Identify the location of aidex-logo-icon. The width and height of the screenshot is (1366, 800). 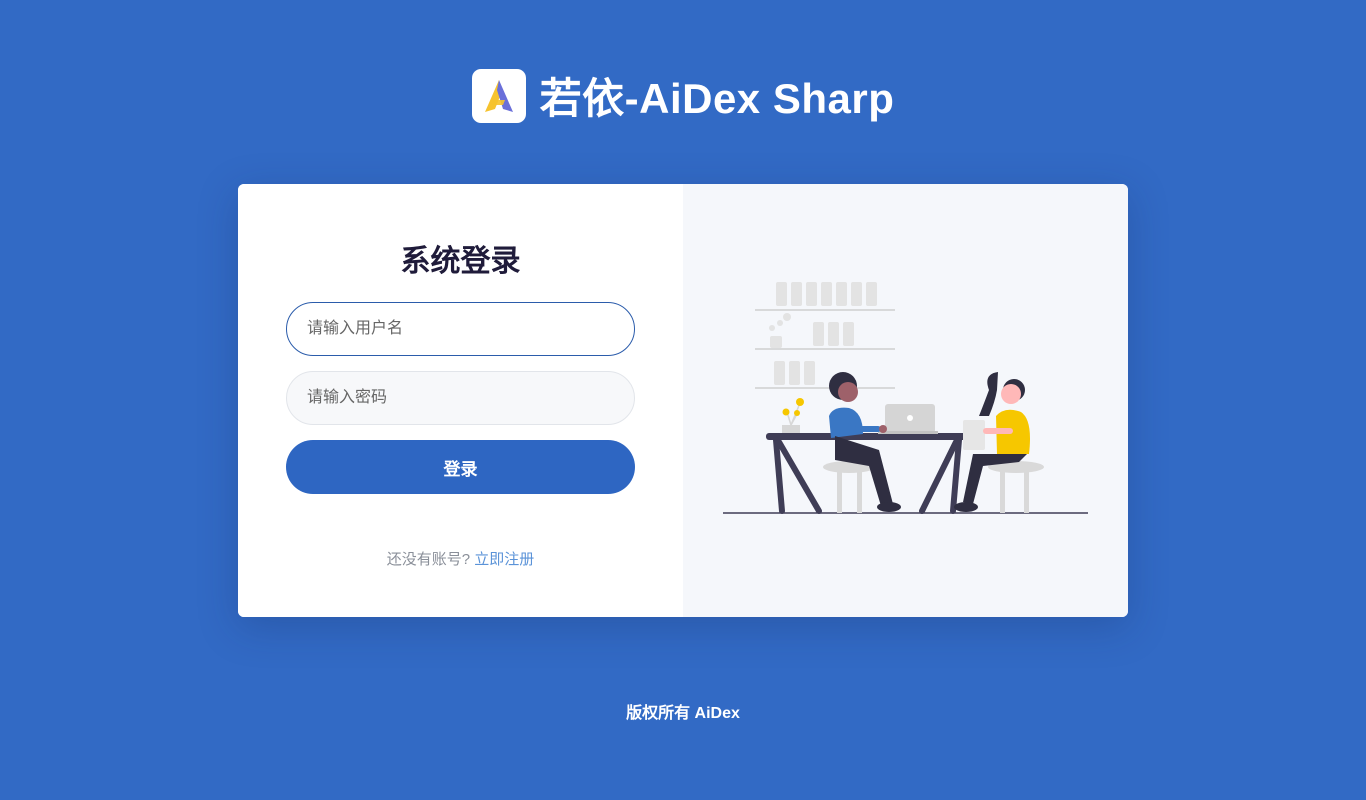
(498, 95).